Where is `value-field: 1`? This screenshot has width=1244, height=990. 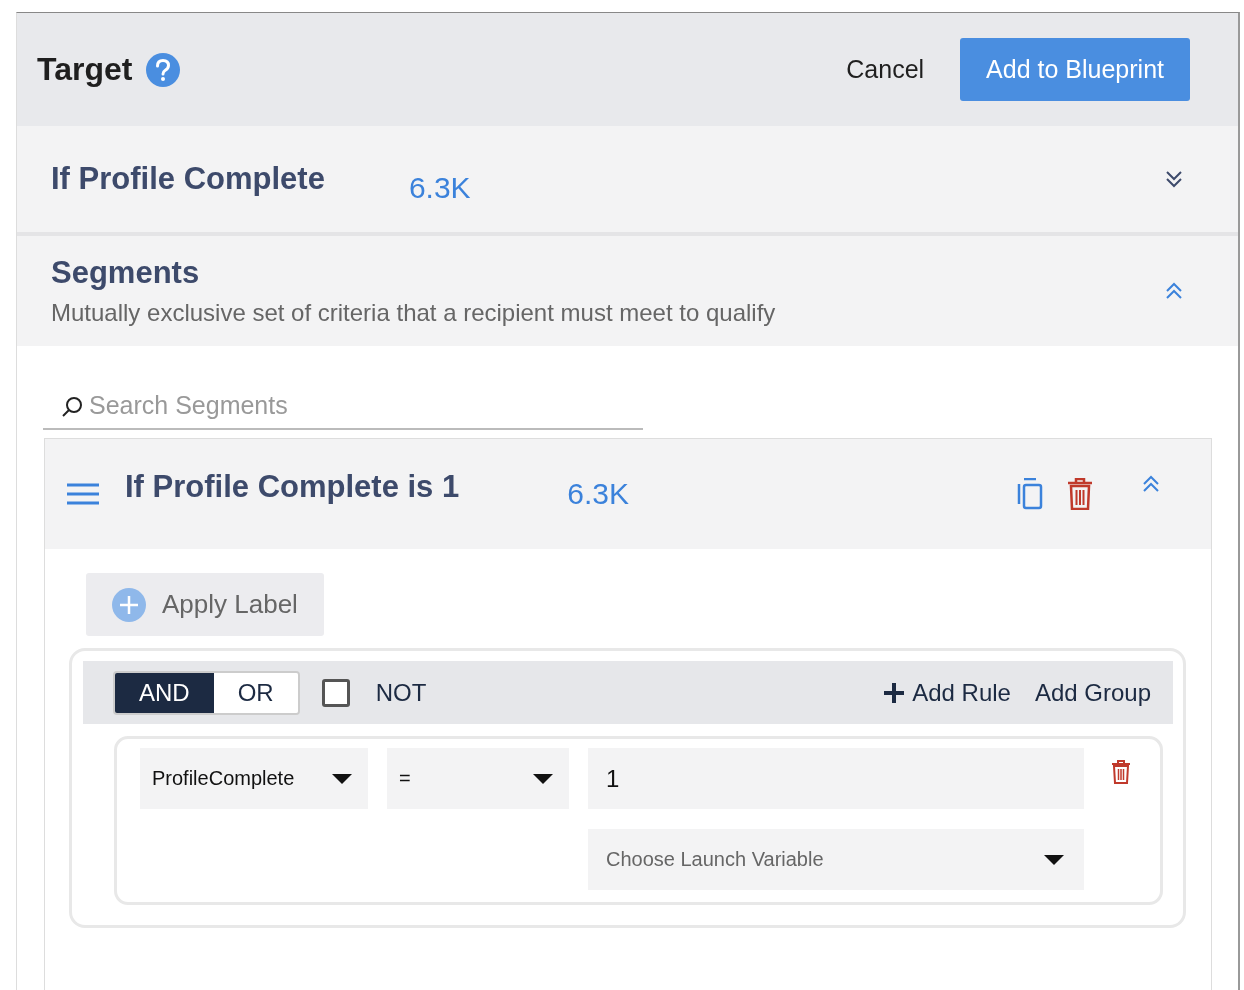 value-field: 1 is located at coordinates (836, 778).